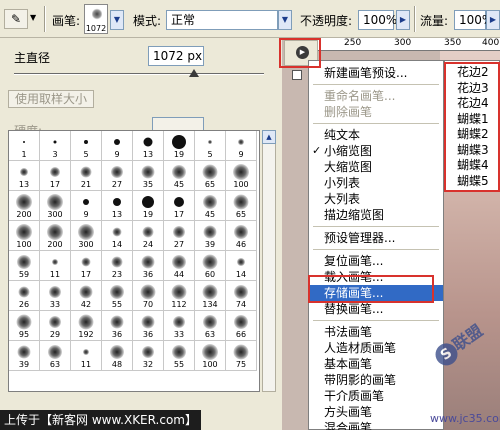 The height and width of the screenshot is (430, 500). Describe the element at coordinates (117, 266) in the screenshot. I see `brush-preset: 23` at that location.